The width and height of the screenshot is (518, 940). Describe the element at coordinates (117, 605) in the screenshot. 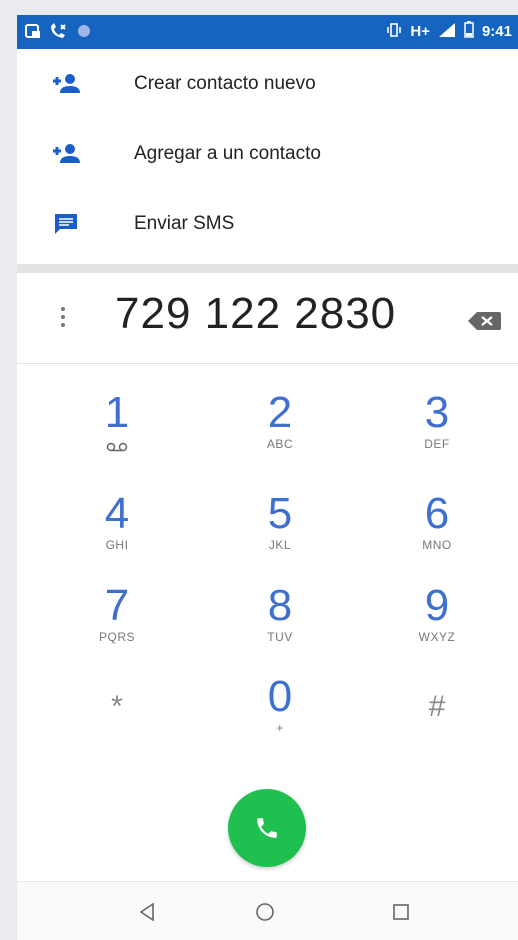

I see `key-digit: 7` at that location.